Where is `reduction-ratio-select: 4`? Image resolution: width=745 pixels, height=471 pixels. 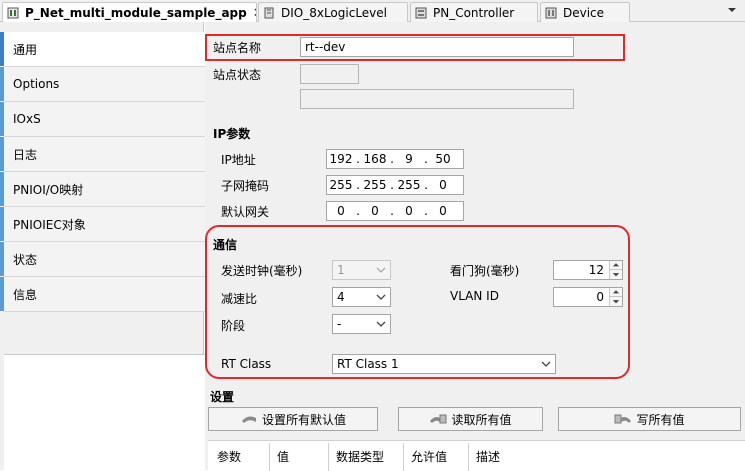 reduction-ratio-select: 4 is located at coordinates (361, 297).